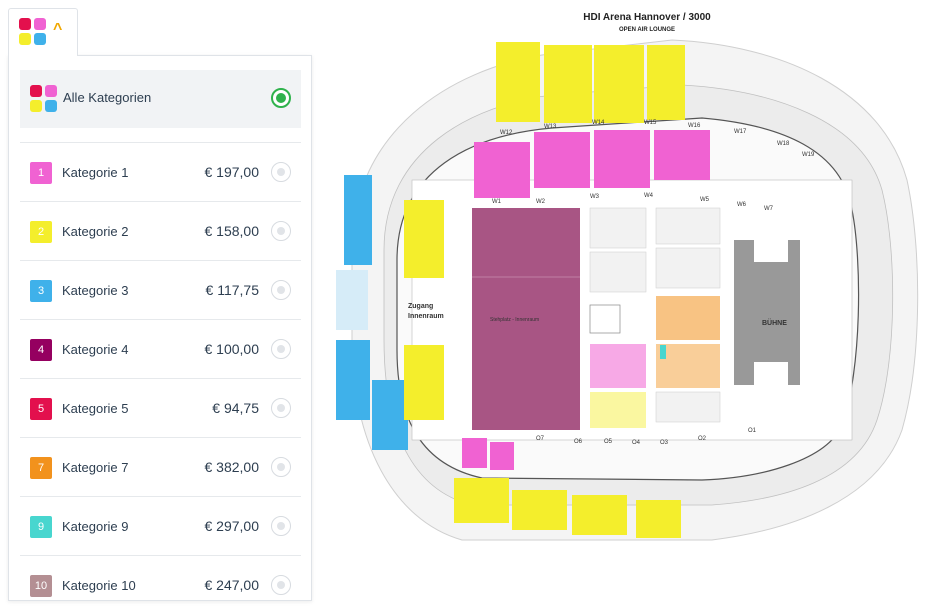 Image resolution: width=950 pixels, height=614 pixels. Describe the element at coordinates (160, 525) in the screenshot. I see `category-option: 9 Kategorie 9 € 297,00` at that location.